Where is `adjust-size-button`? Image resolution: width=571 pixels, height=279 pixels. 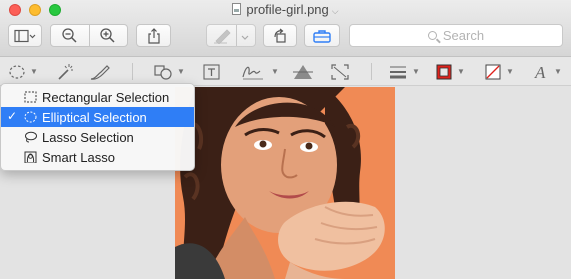
adjust-size-button is located at coordinates (340, 71).